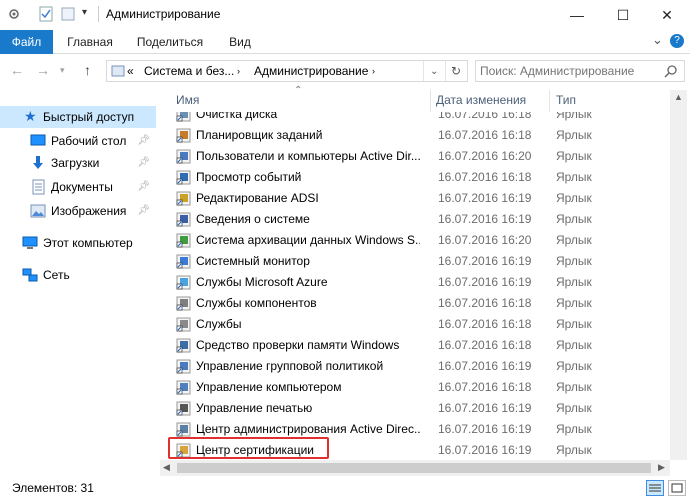 This screenshot has height=498, width=690. What do you see at coordinates (26, 42) in the screenshot?
I see `tab-file: Файл` at bounding box center [26, 42].